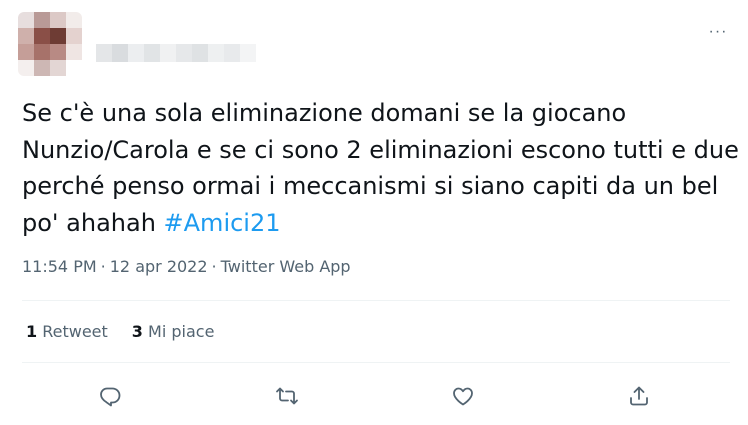 This screenshot has width=748, height=425. What do you see at coordinates (181, 331) in the screenshot?
I see `likes-label: Mi piace` at bounding box center [181, 331].